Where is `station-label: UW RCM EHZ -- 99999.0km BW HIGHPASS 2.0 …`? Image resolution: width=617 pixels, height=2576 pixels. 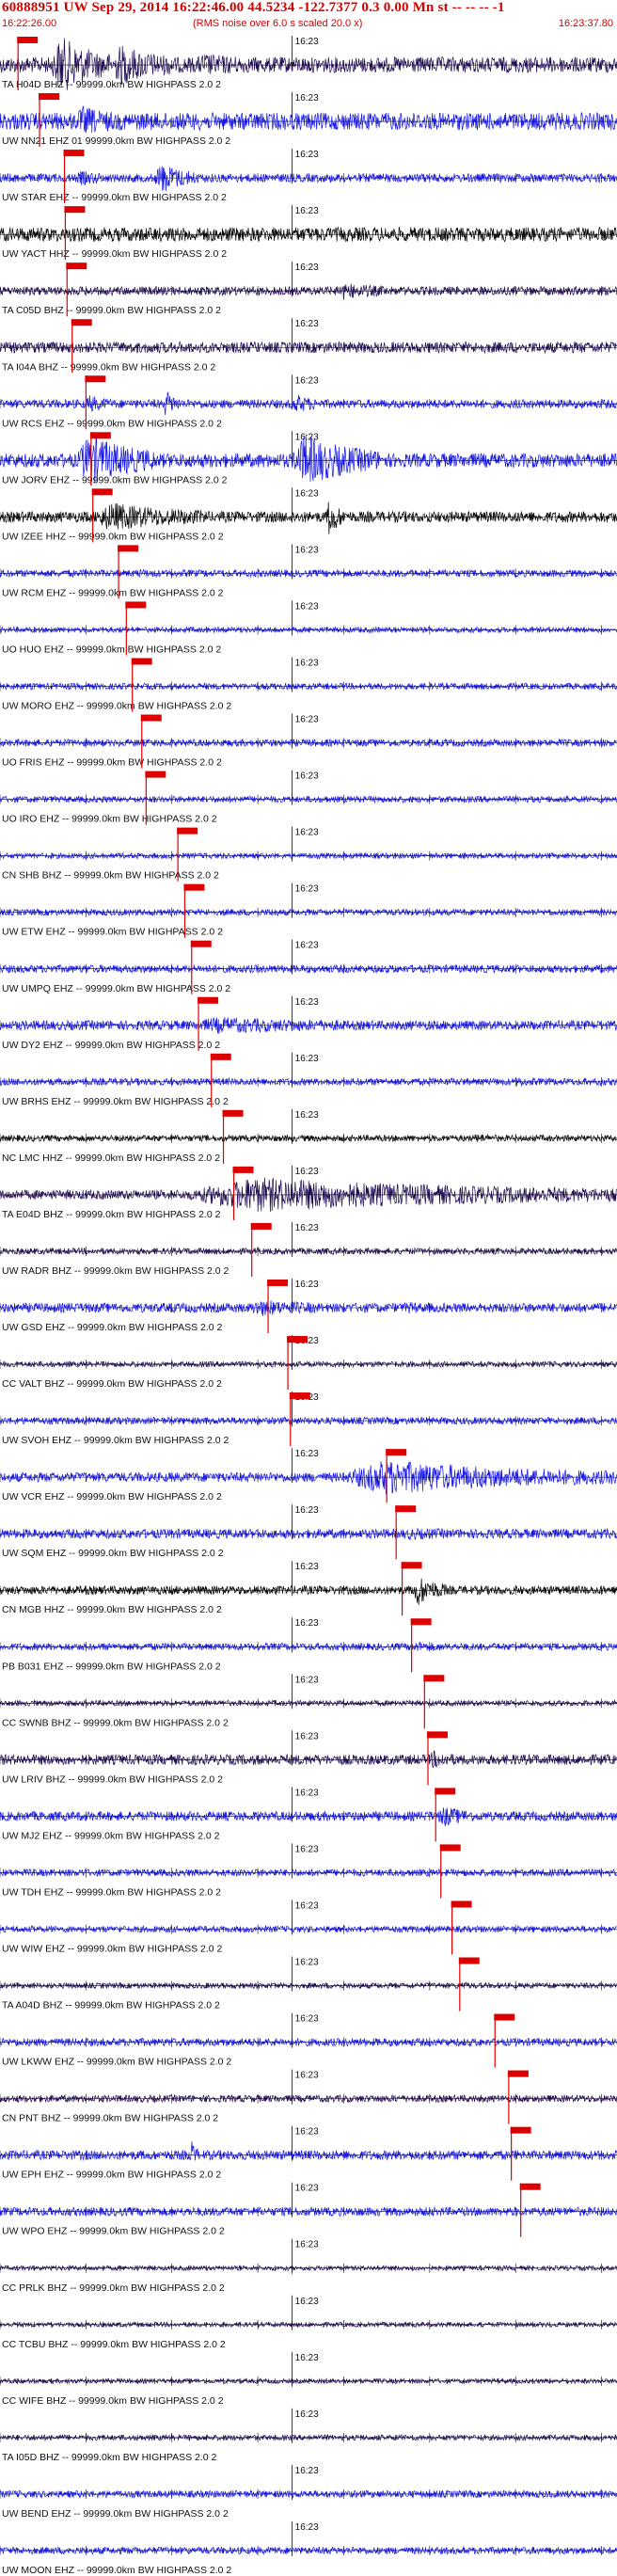 station-label: UW RCM EHZ -- 99999.0km BW HIGHPASS 2.0 … is located at coordinates (113, 592).